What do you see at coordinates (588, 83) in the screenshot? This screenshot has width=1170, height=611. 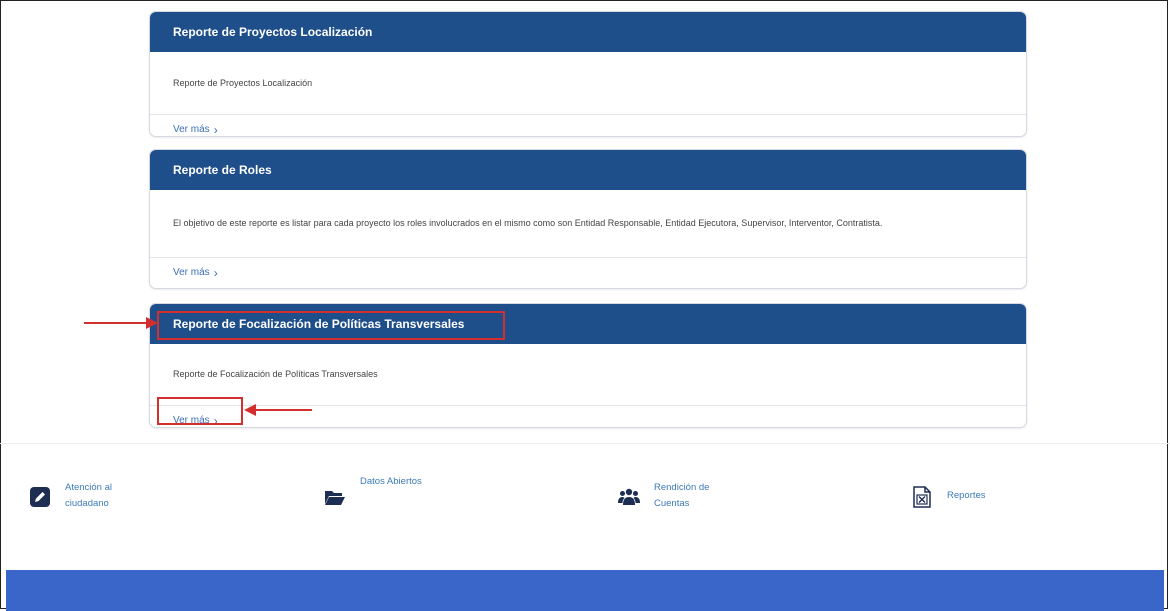 I see `card-description: Reporte de Proyectos Localización` at bounding box center [588, 83].